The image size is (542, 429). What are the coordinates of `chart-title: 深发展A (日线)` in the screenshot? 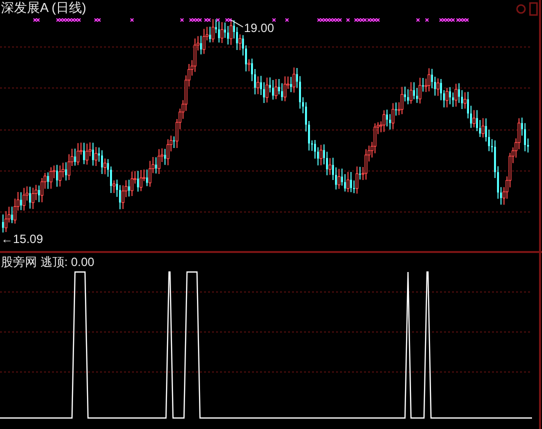 It's located at (43, 8).